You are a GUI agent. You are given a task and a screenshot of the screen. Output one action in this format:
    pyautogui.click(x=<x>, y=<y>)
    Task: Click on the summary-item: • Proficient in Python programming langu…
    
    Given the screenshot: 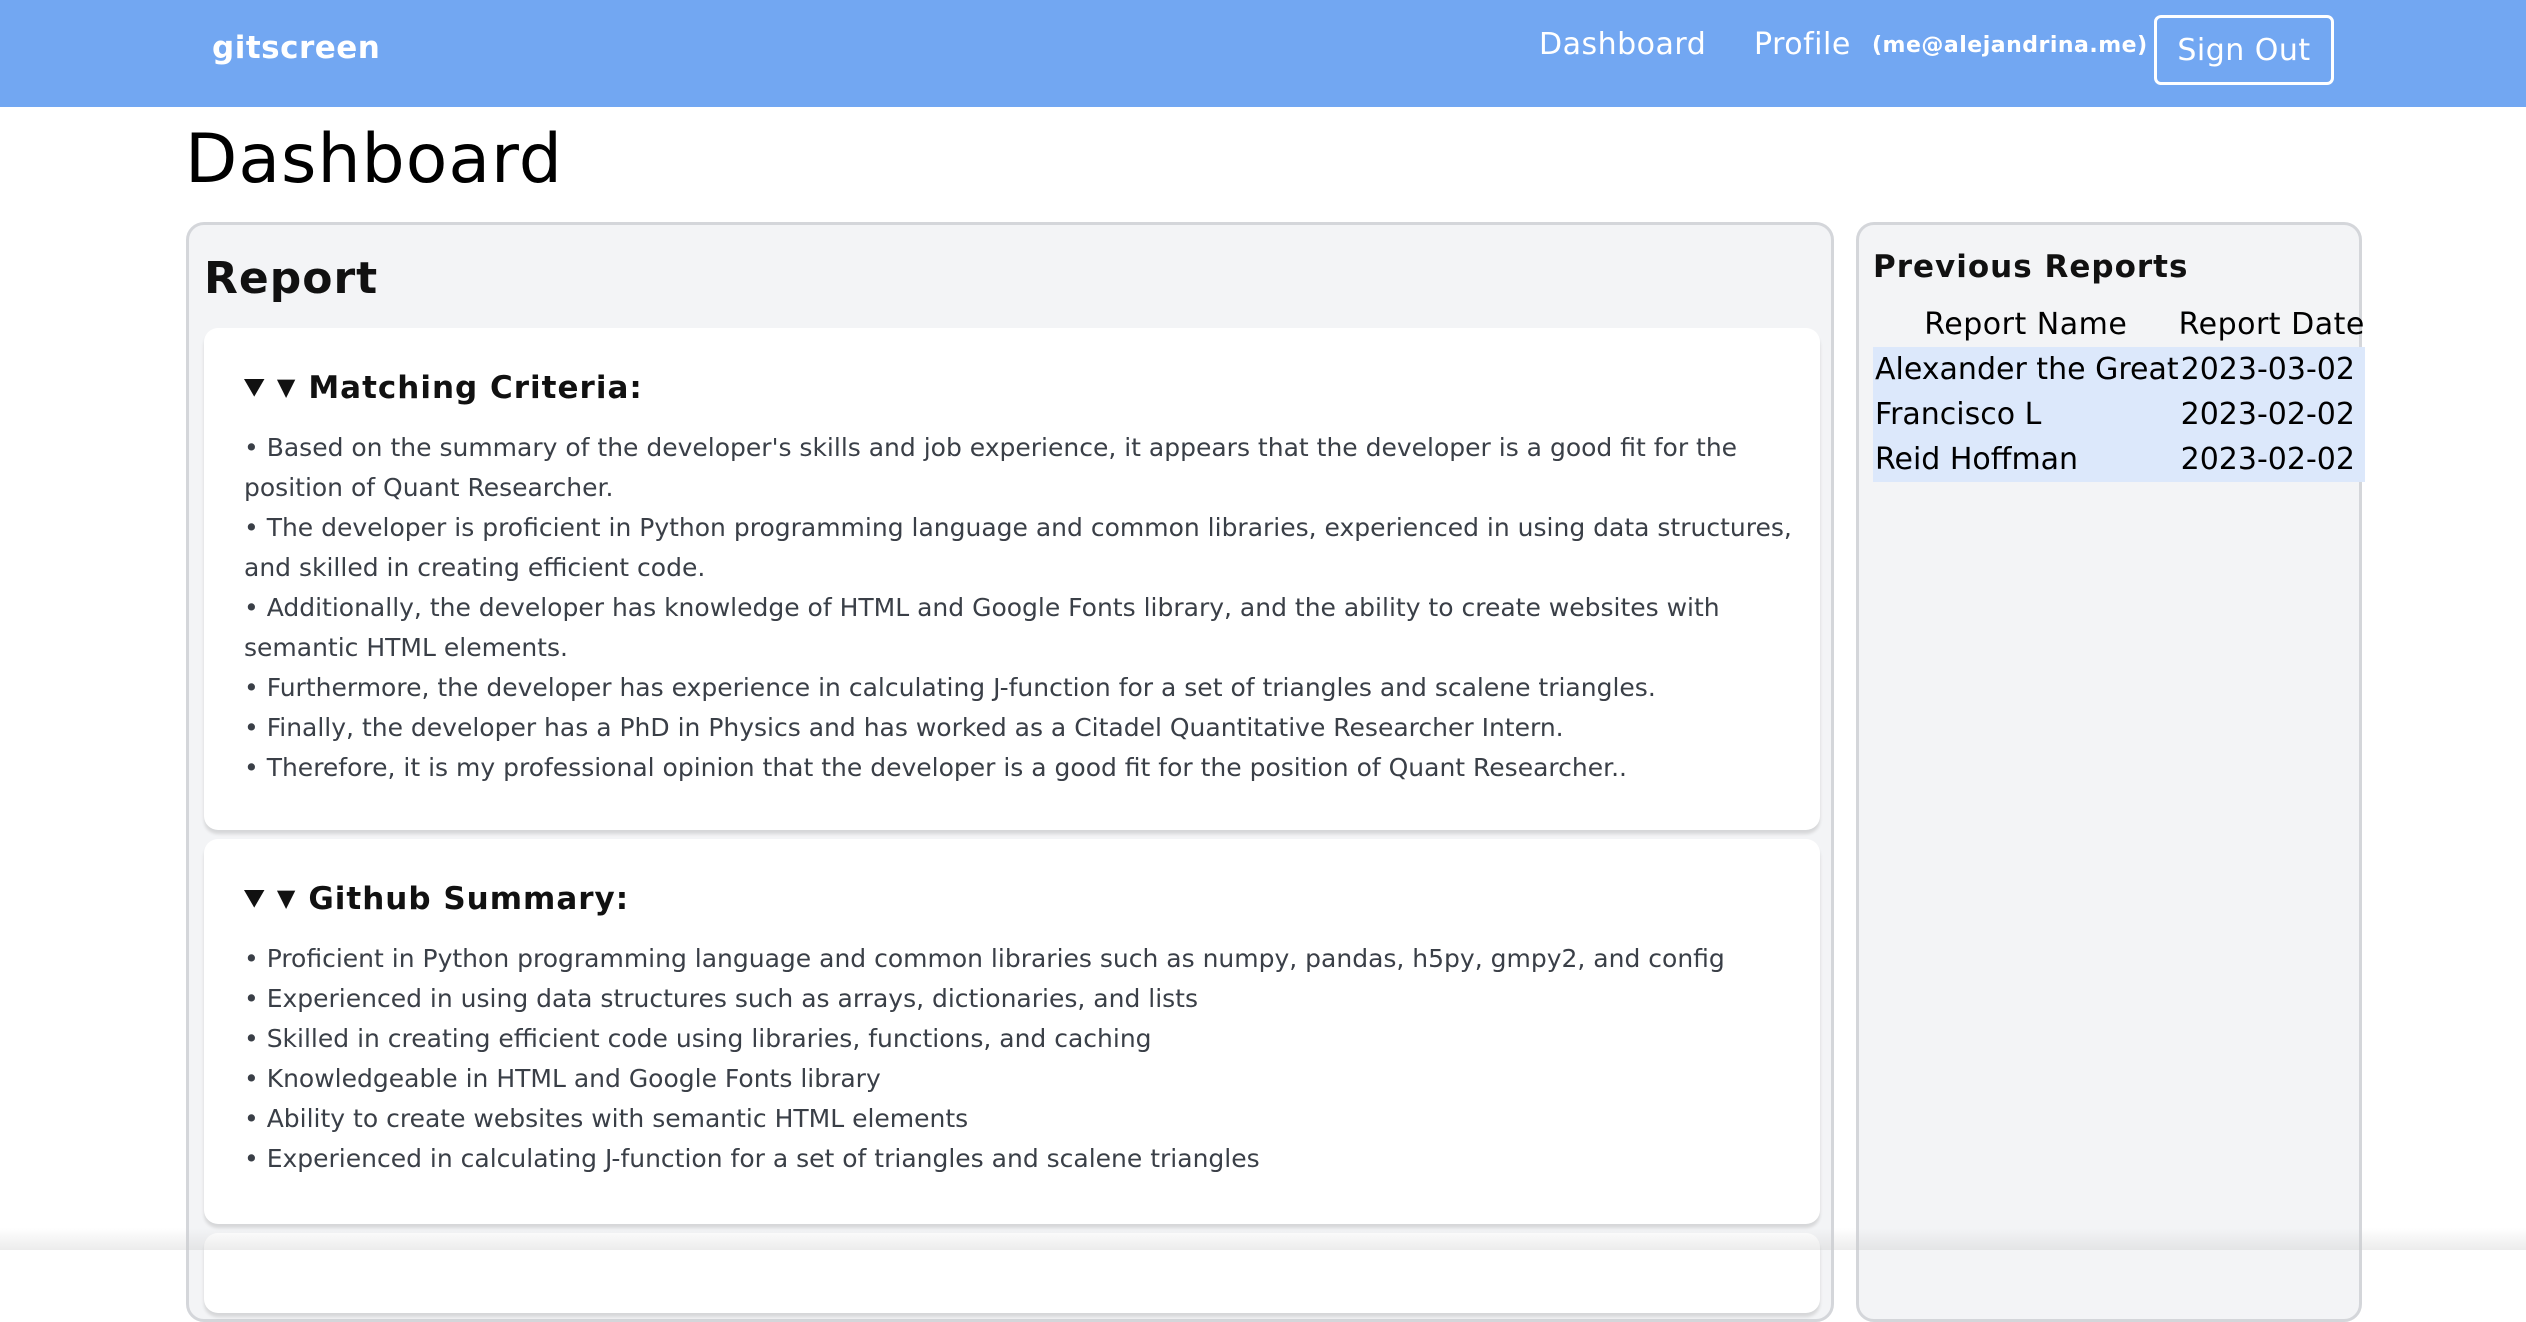 What is the action you would take?
    pyautogui.click(x=984, y=958)
    